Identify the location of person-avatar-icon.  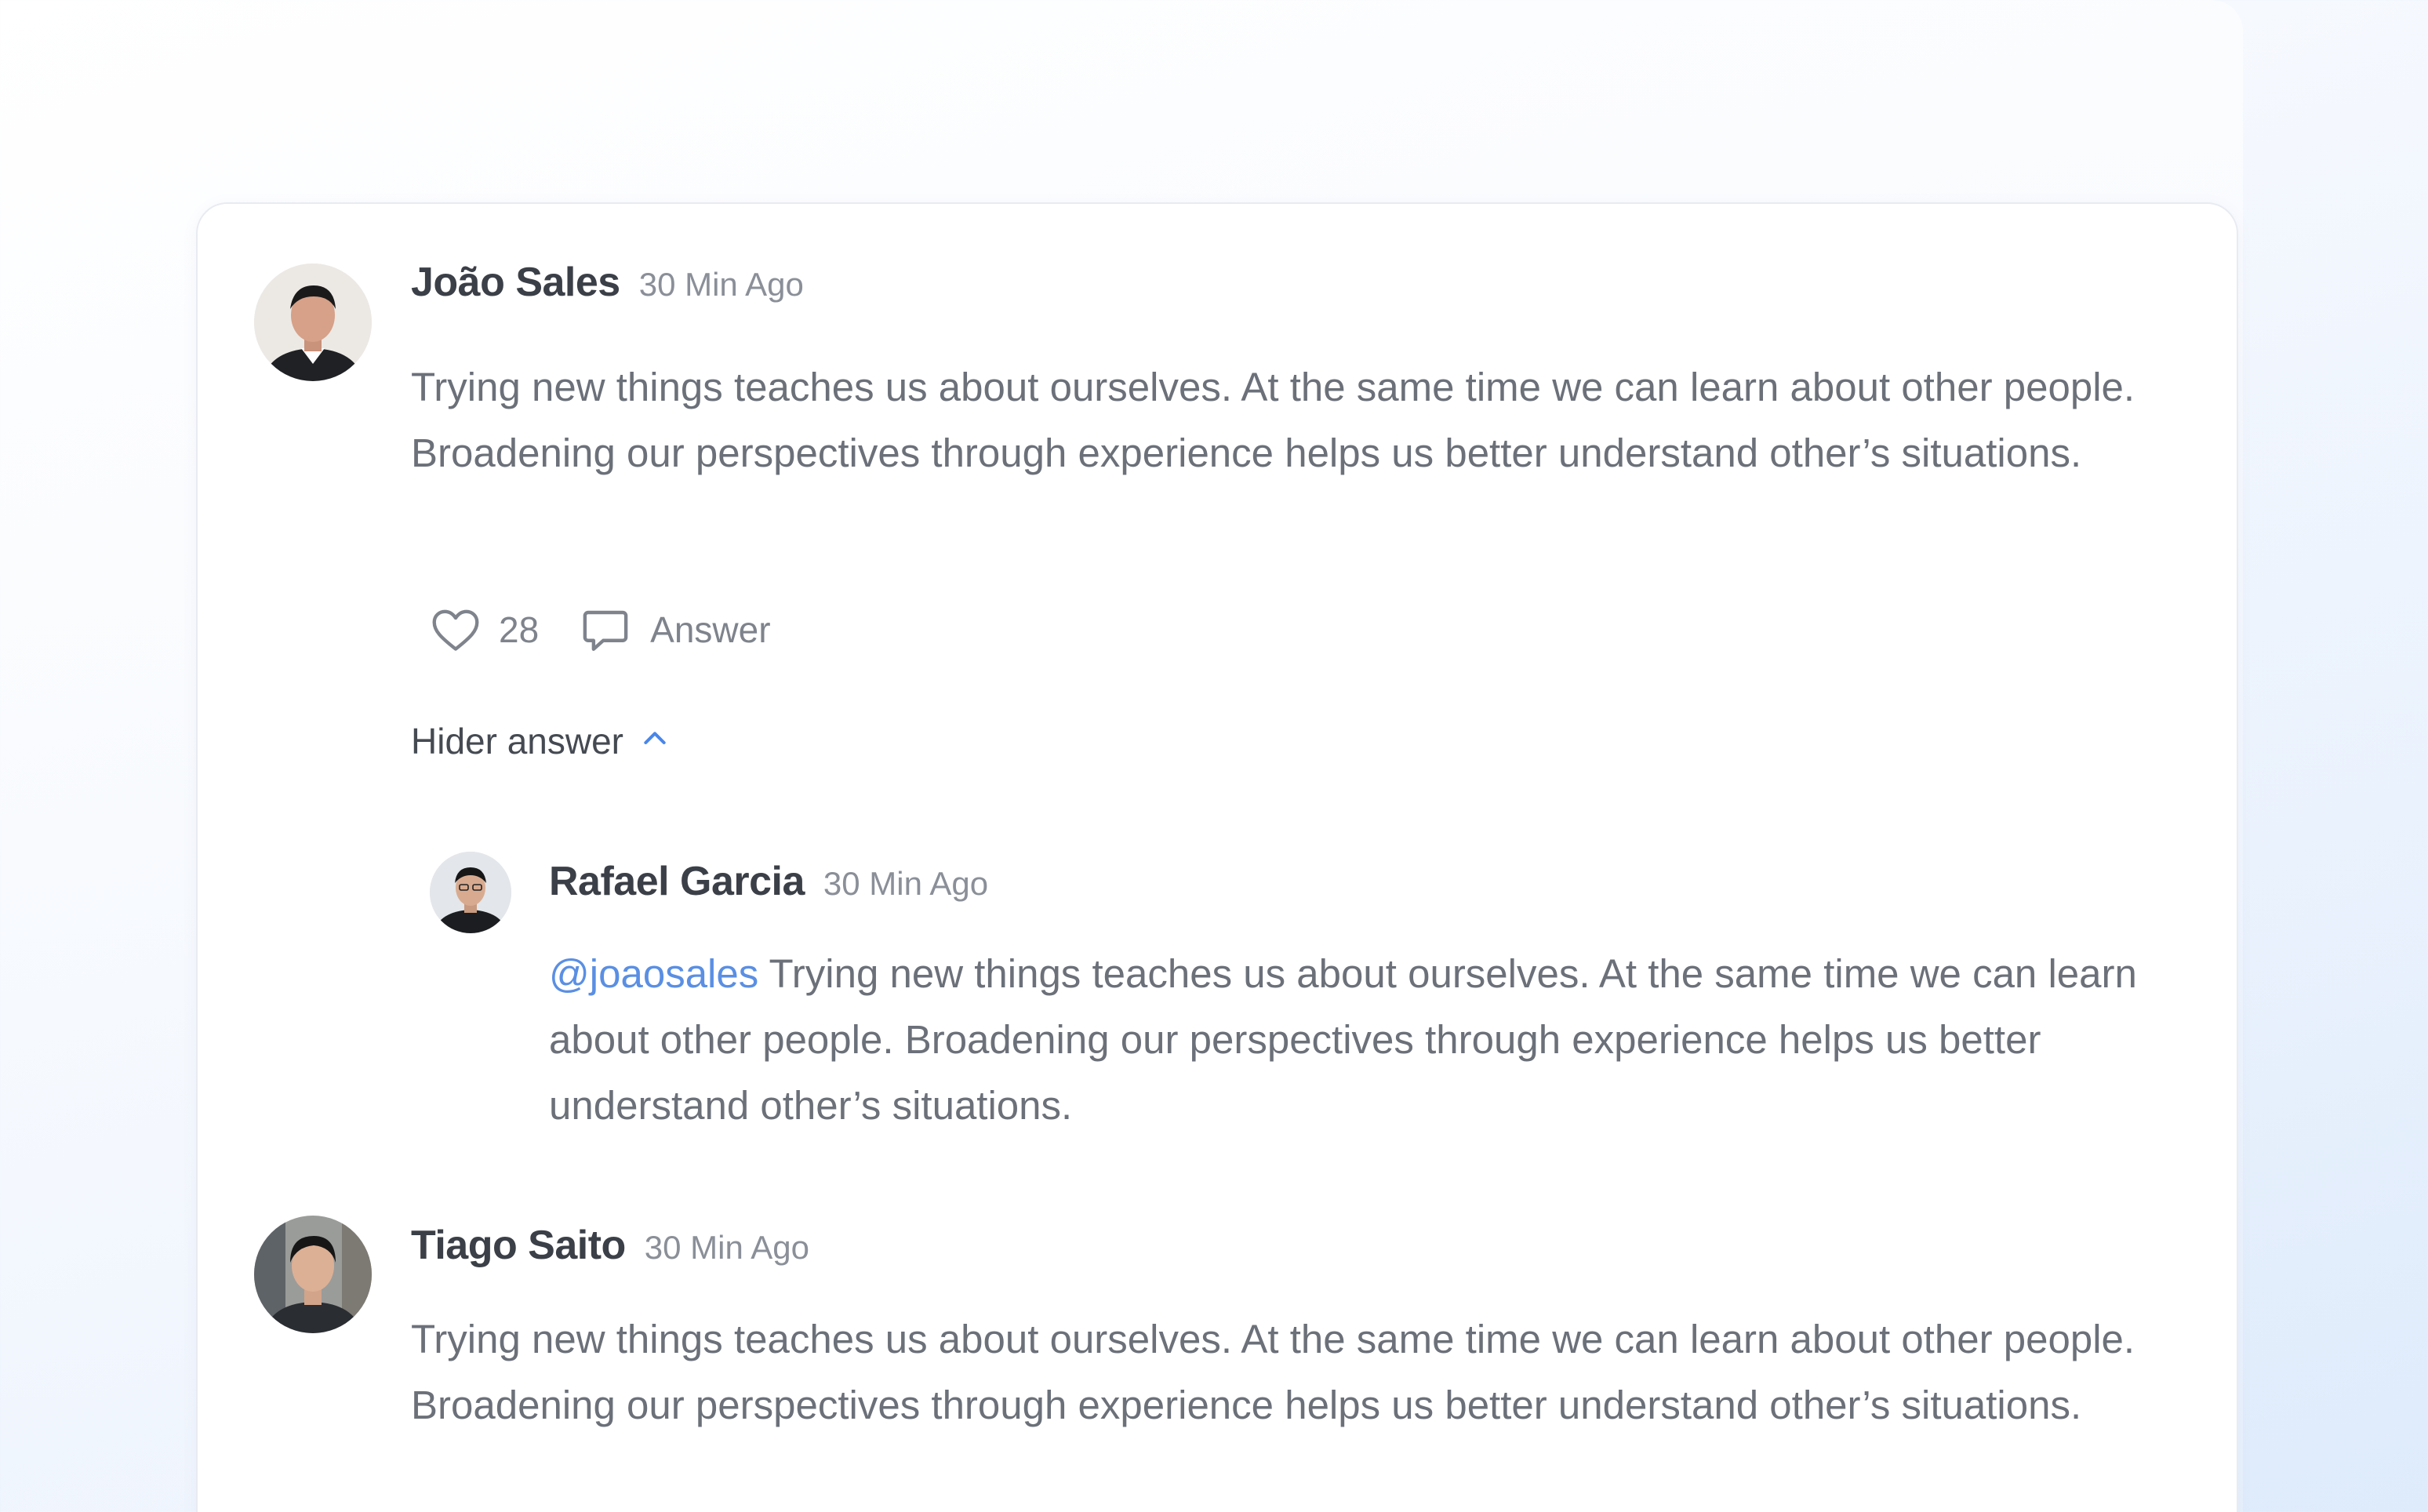
(313, 1274).